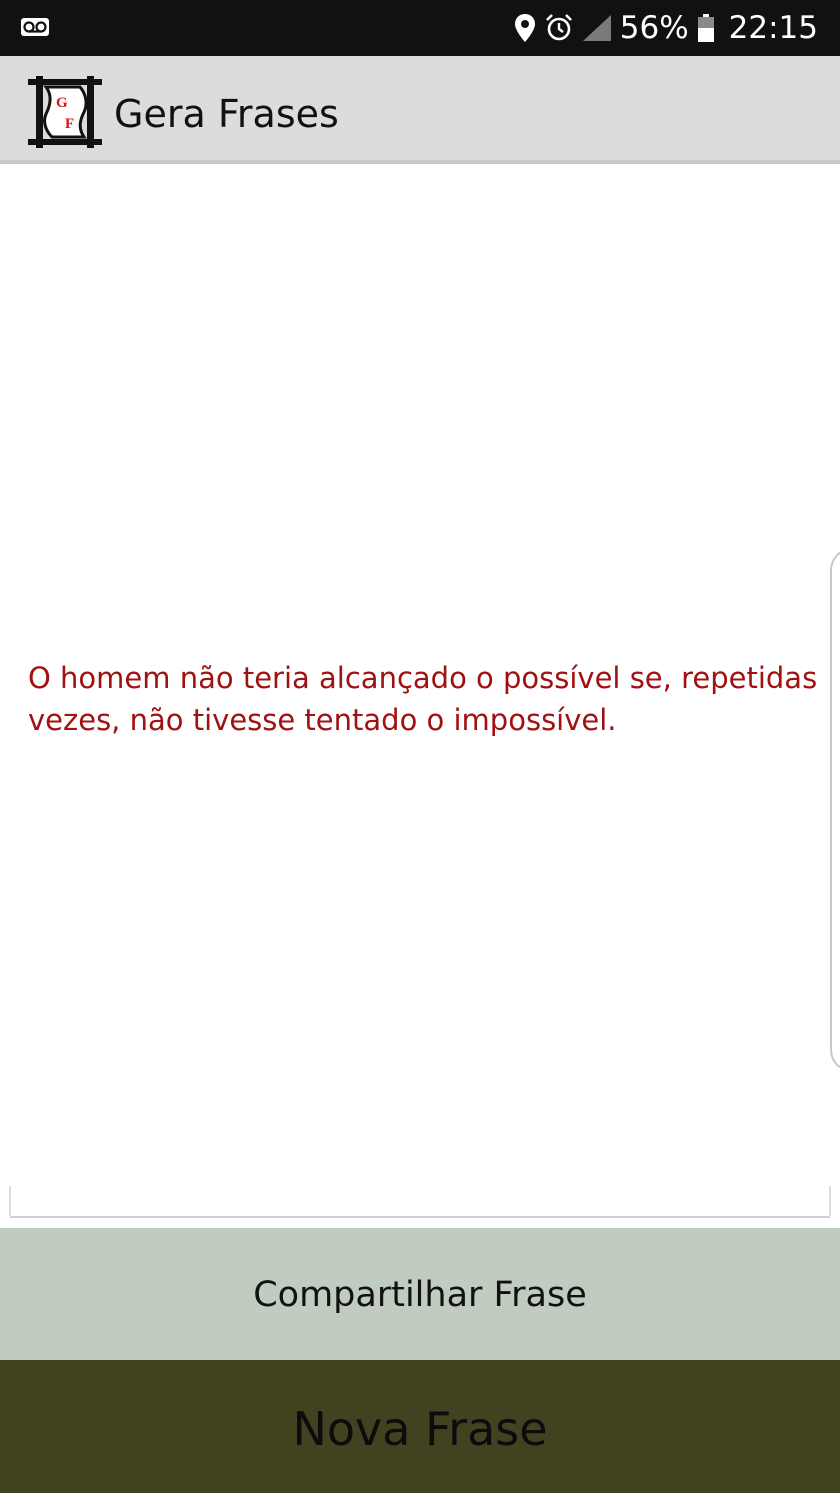 The image size is (840, 1498). Describe the element at coordinates (62, 103) in the screenshot. I see `svg-text: G` at that location.